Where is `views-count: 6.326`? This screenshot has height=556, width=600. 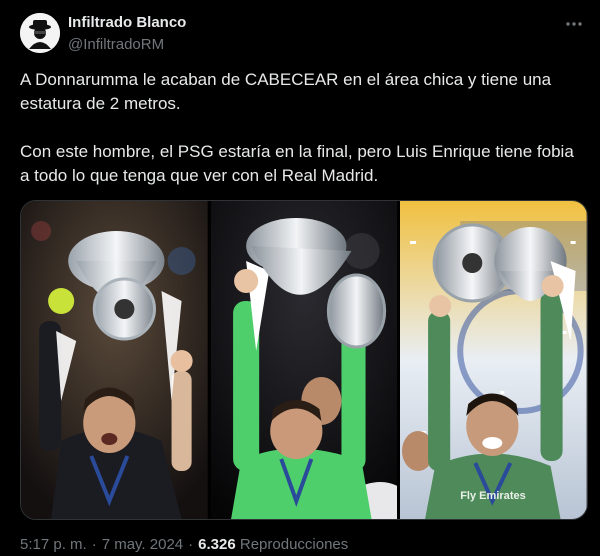
views-count: 6.326 is located at coordinates (217, 544).